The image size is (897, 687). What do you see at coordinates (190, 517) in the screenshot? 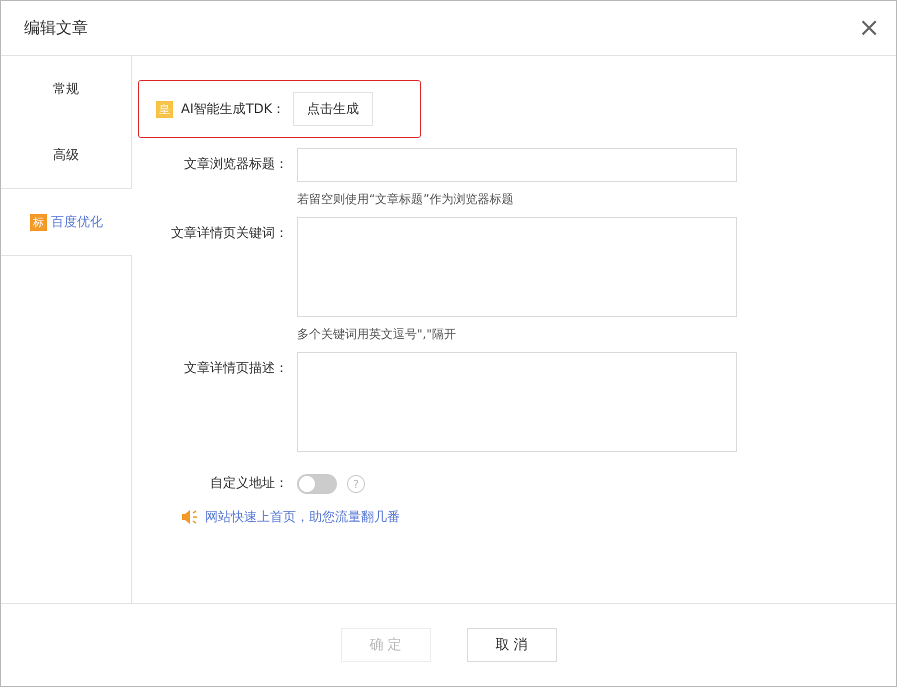
I see `speaker-icon` at bounding box center [190, 517].